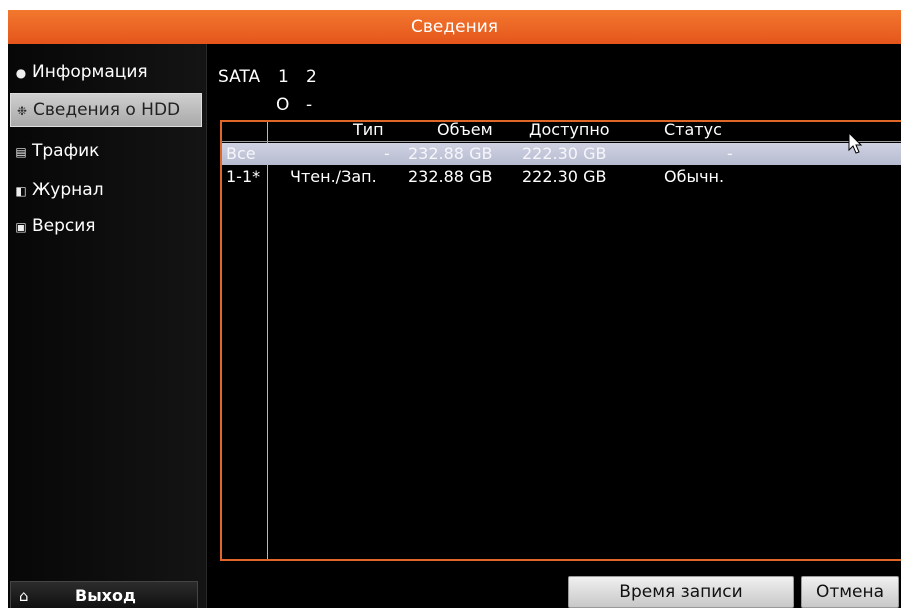 Image resolution: width=901 pixels, height=610 pixels. What do you see at coordinates (21, 152) in the screenshot?
I see `traffic-icon: ▤` at bounding box center [21, 152].